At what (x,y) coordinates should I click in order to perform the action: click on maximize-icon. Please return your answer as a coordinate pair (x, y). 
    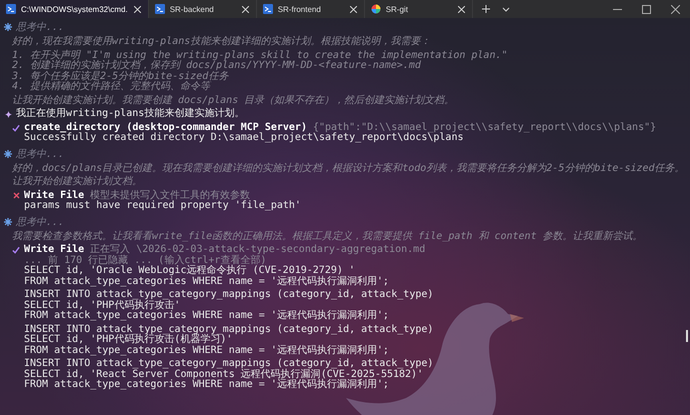
    Looking at the image, I should click on (646, 9).